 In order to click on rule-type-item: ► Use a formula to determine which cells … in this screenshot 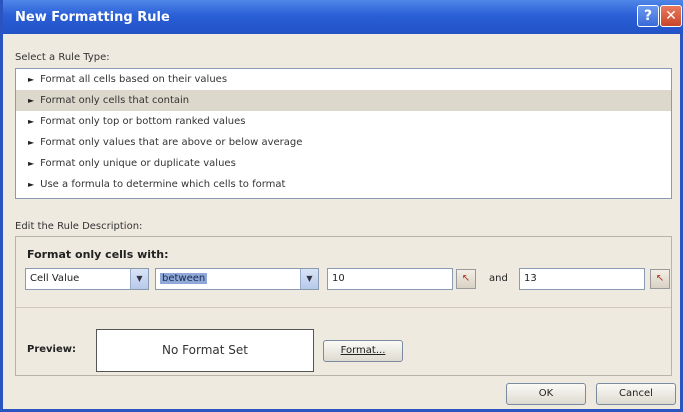, I will do `click(343, 184)`.